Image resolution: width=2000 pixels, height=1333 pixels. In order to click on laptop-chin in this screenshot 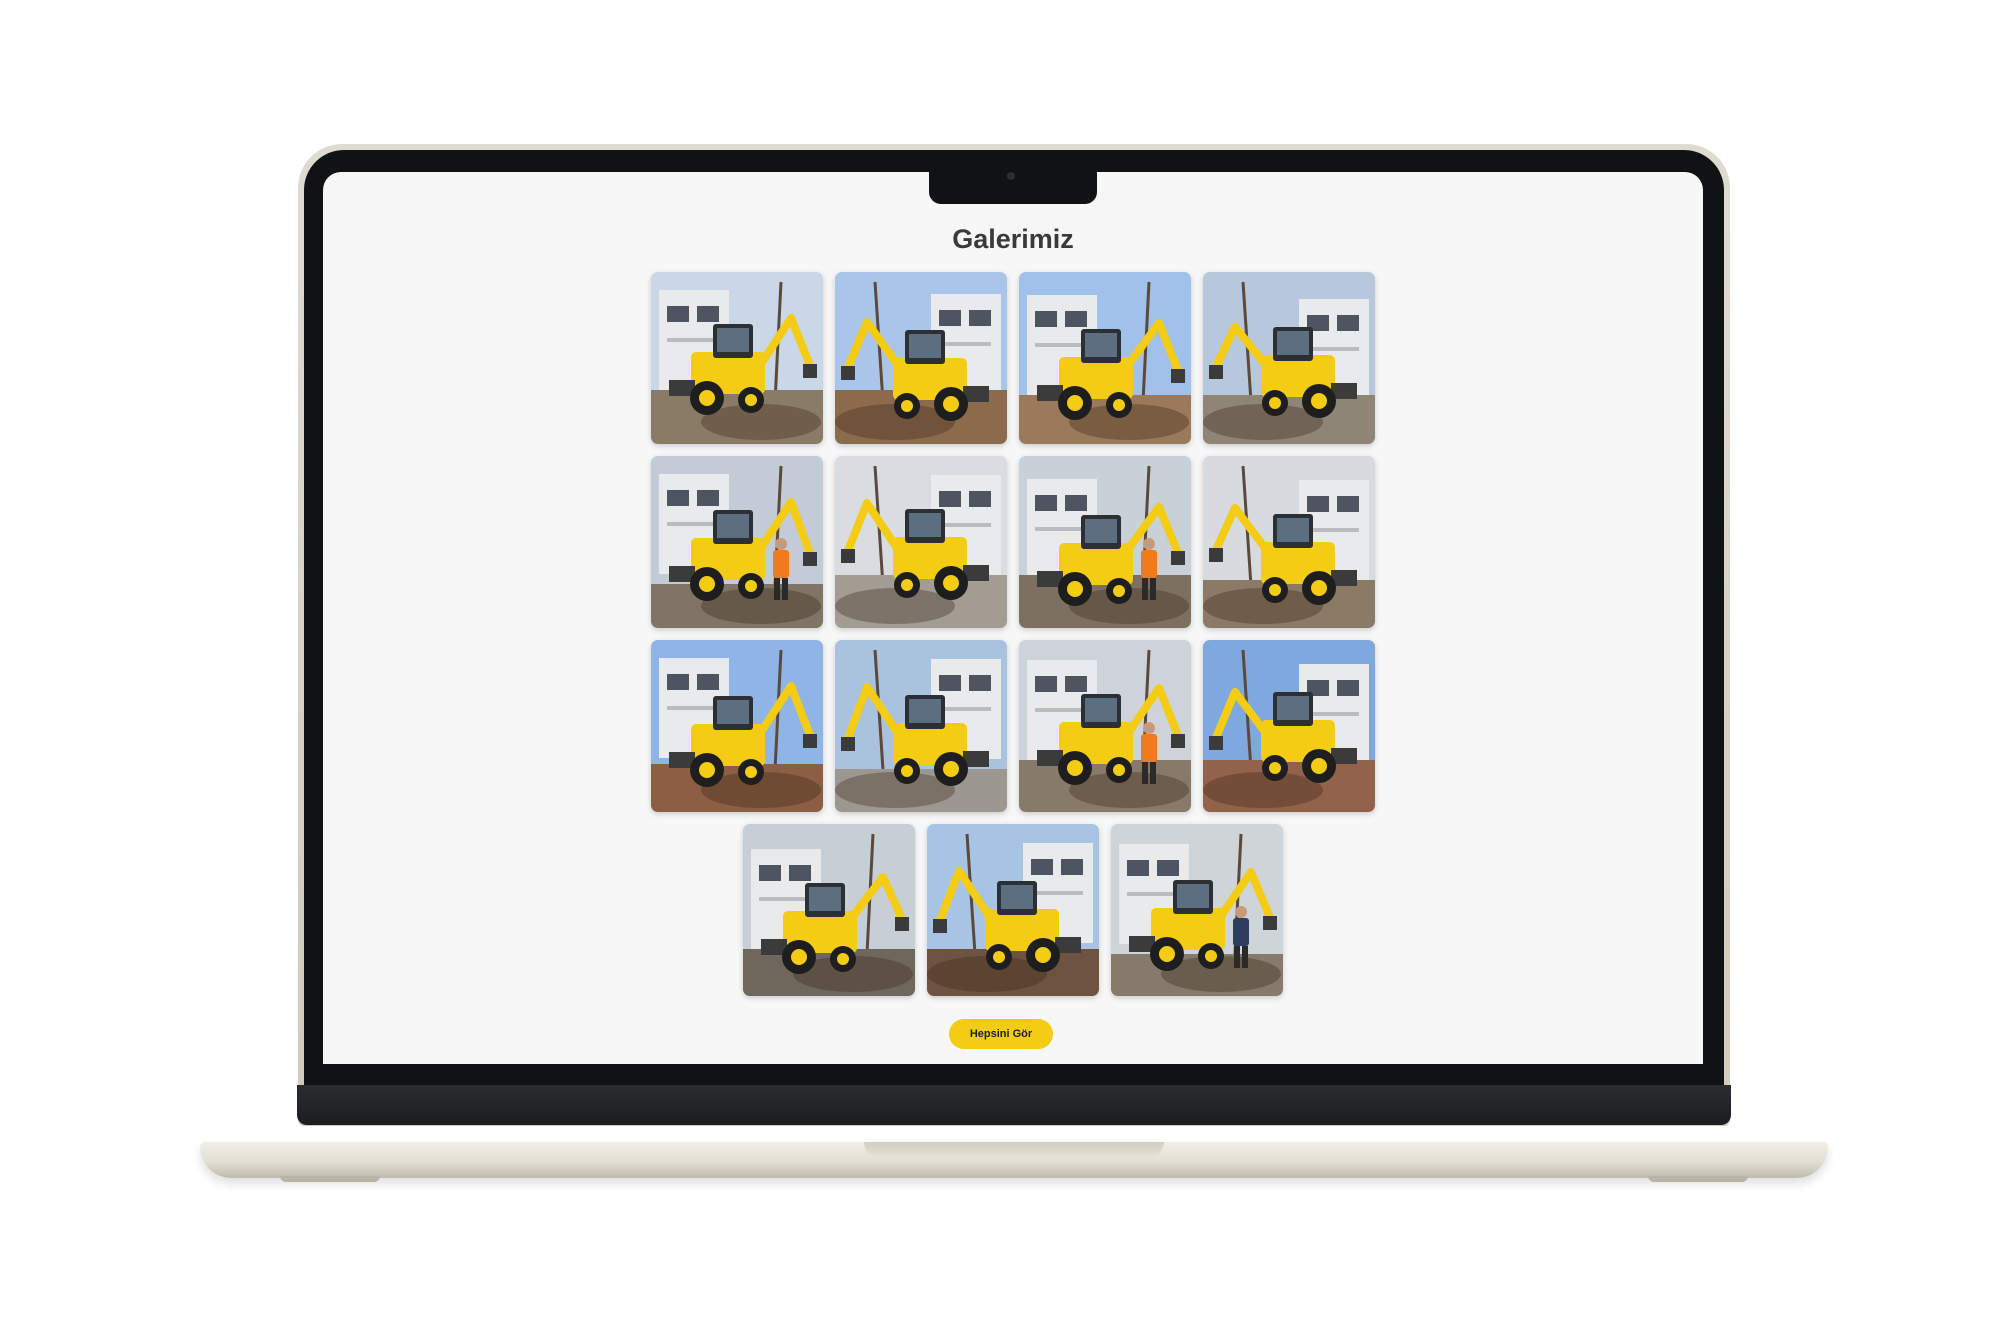, I will do `click(1014, 1105)`.